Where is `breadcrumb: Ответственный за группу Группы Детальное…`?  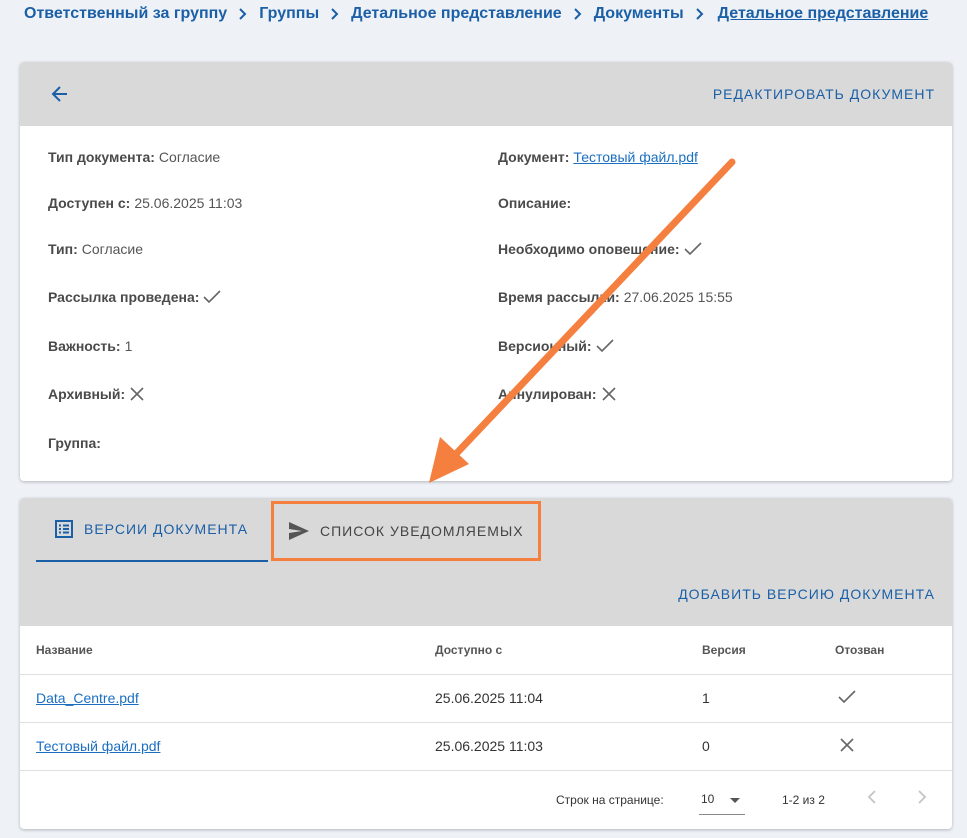
breadcrumb: Ответственный за группу Группы Детальное… is located at coordinates (495, 14).